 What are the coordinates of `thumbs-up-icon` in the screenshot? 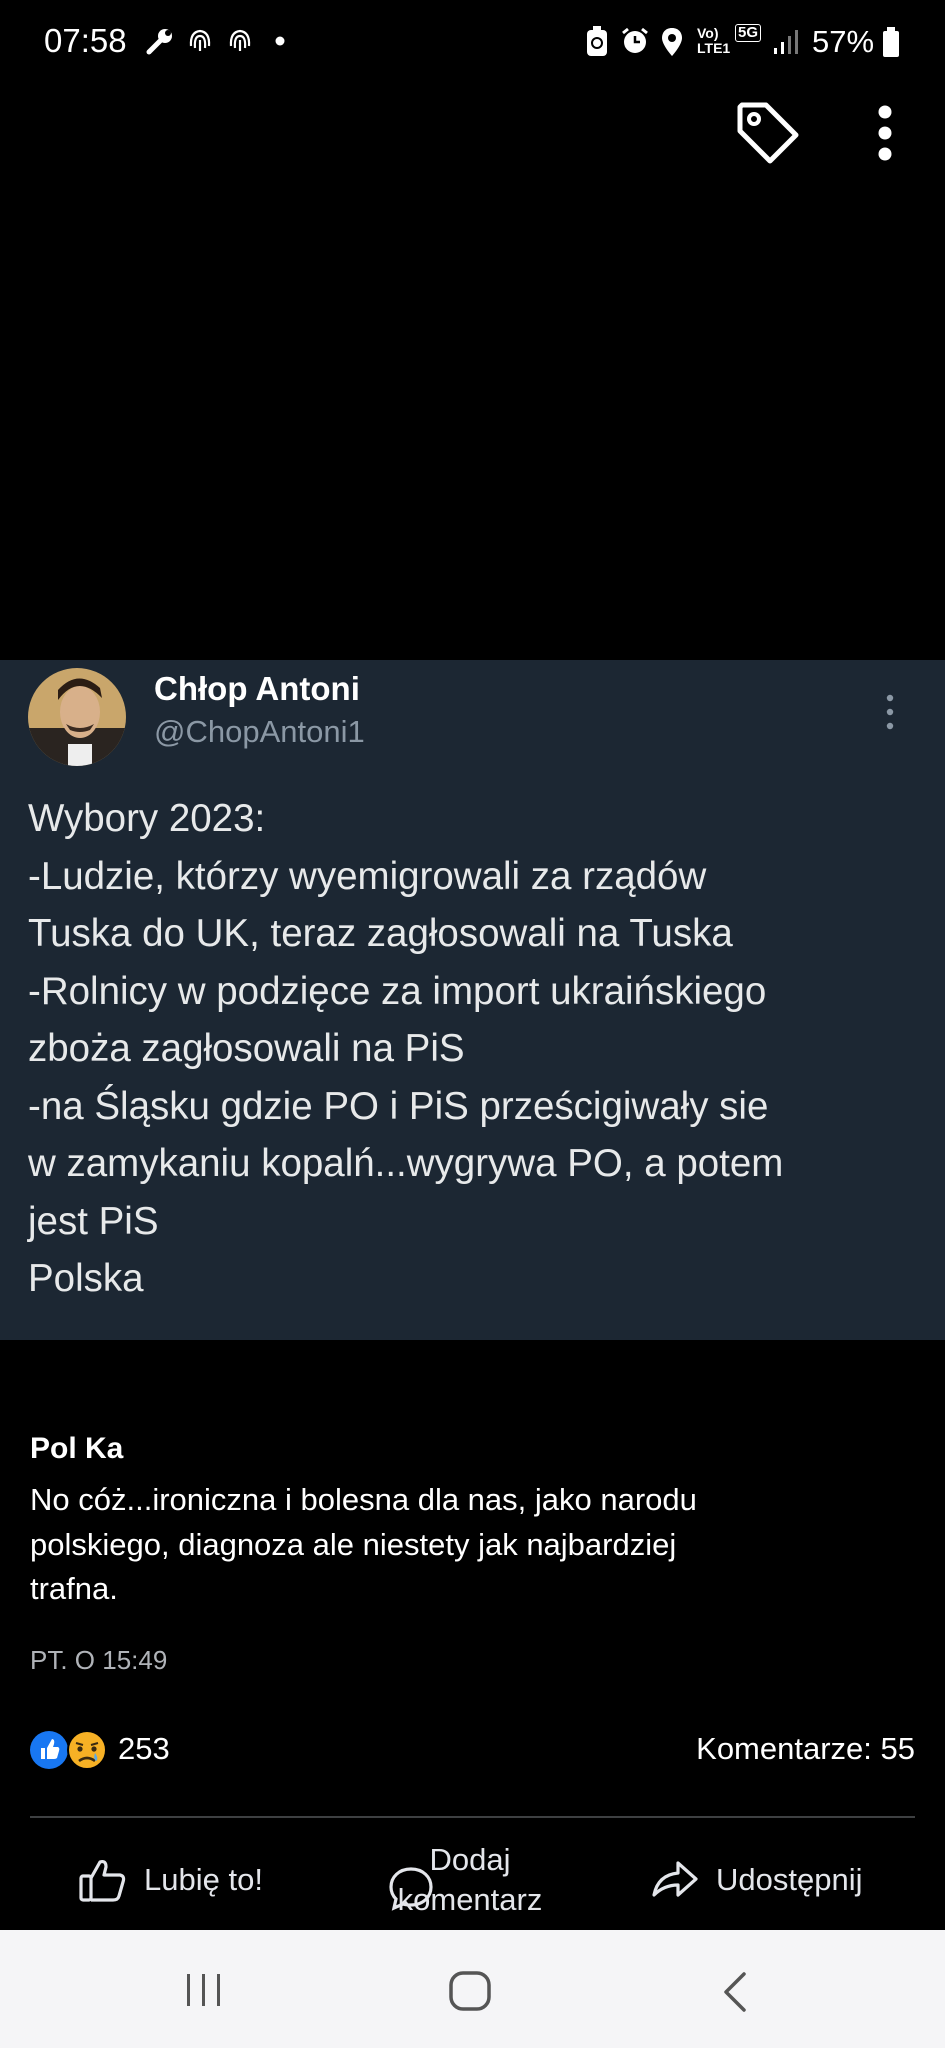 It's located at (102, 1880).